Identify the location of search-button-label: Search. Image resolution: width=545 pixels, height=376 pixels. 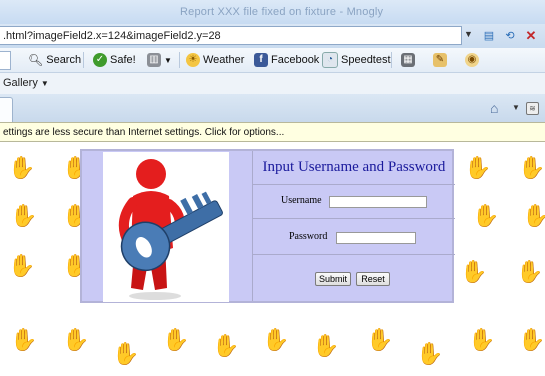
(64, 60).